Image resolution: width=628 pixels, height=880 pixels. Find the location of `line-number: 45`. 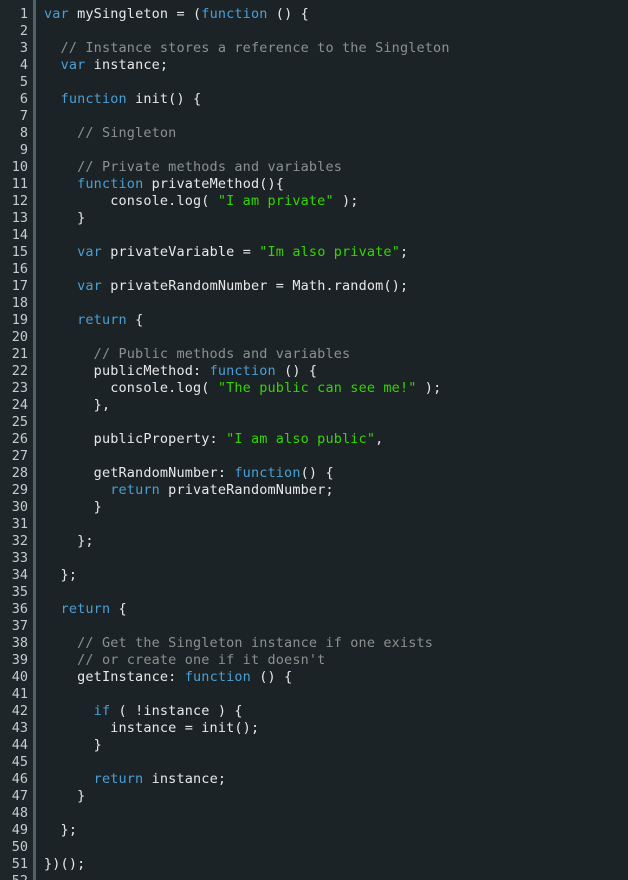

line-number: 45 is located at coordinates (19, 762).